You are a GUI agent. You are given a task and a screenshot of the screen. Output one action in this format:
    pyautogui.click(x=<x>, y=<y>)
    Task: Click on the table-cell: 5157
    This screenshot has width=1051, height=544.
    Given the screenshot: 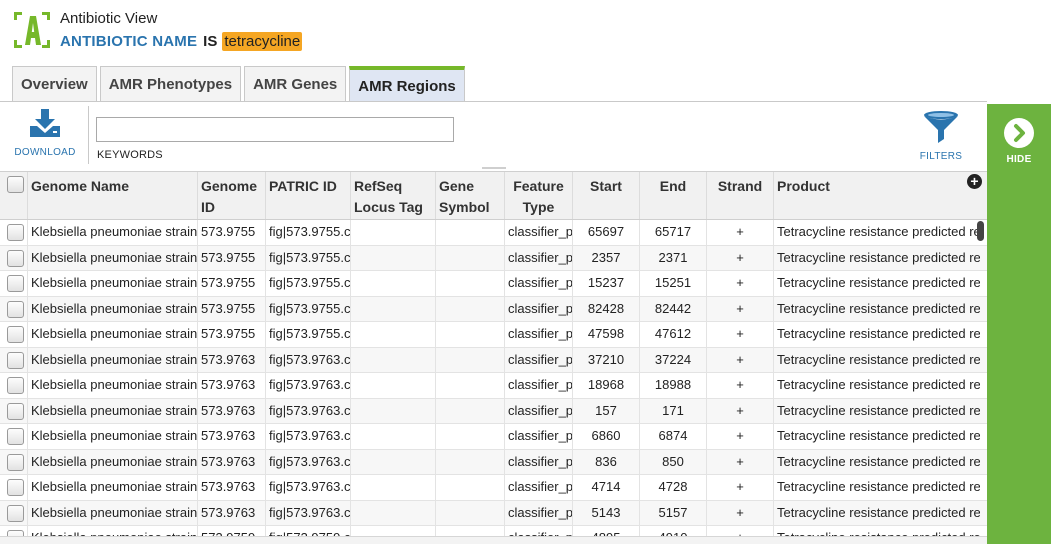 What is the action you would take?
    pyautogui.click(x=673, y=512)
    